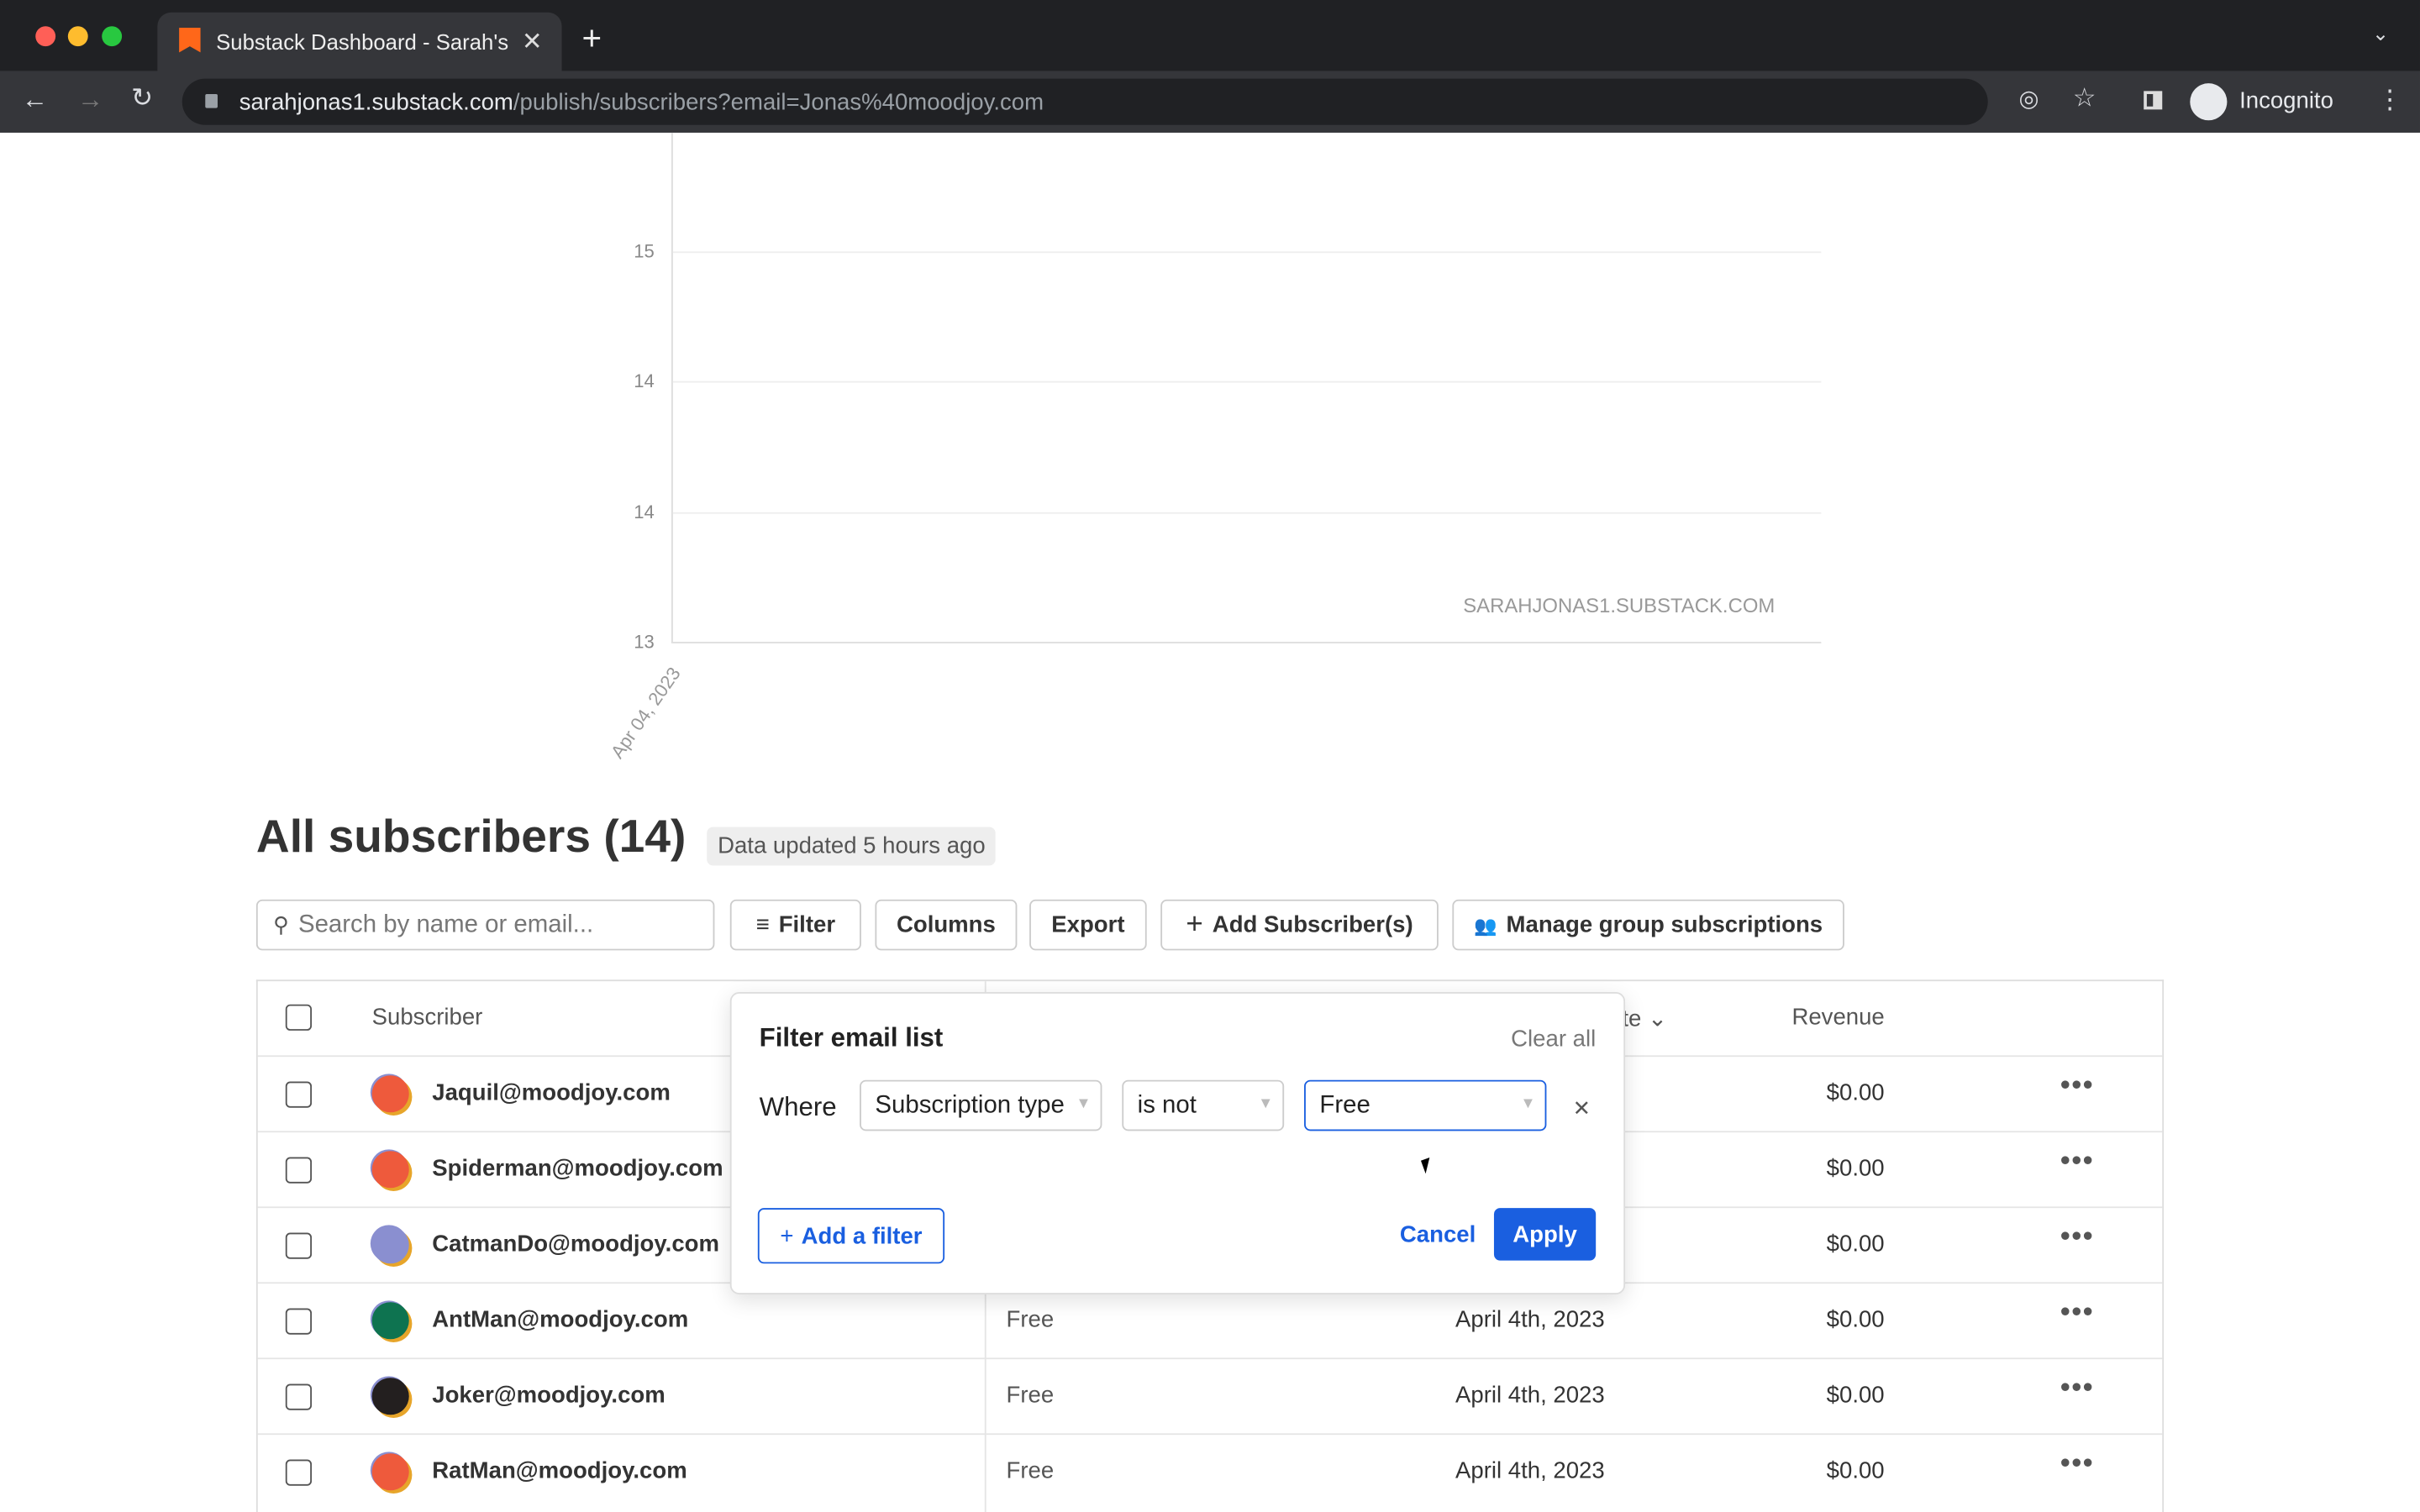  What do you see at coordinates (672, 387) in the screenshot?
I see `y-axis` at bounding box center [672, 387].